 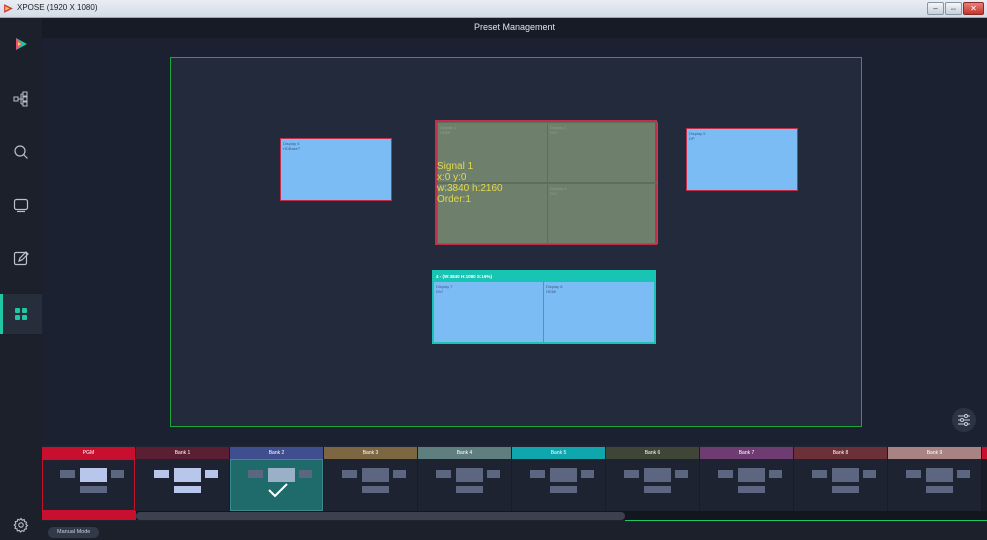 I want to click on play-logo-icon, so click(x=21, y=44).